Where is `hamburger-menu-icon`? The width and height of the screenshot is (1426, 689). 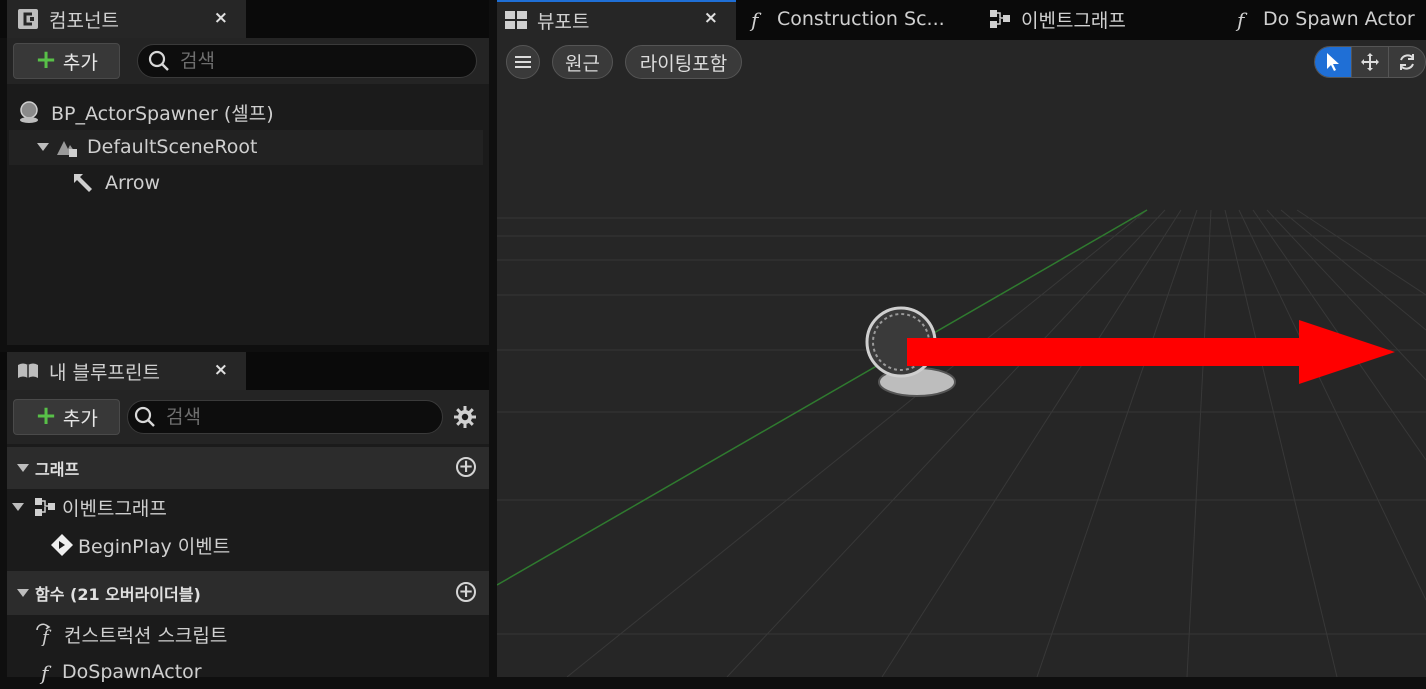
hamburger-menu-icon is located at coordinates (523, 62).